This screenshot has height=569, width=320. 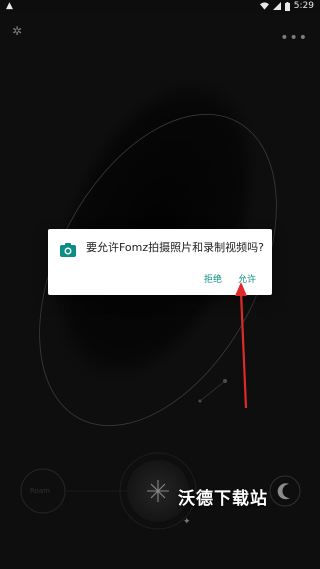 I want to click on watermark-text: 沃德下载站, so click(x=223, y=499).